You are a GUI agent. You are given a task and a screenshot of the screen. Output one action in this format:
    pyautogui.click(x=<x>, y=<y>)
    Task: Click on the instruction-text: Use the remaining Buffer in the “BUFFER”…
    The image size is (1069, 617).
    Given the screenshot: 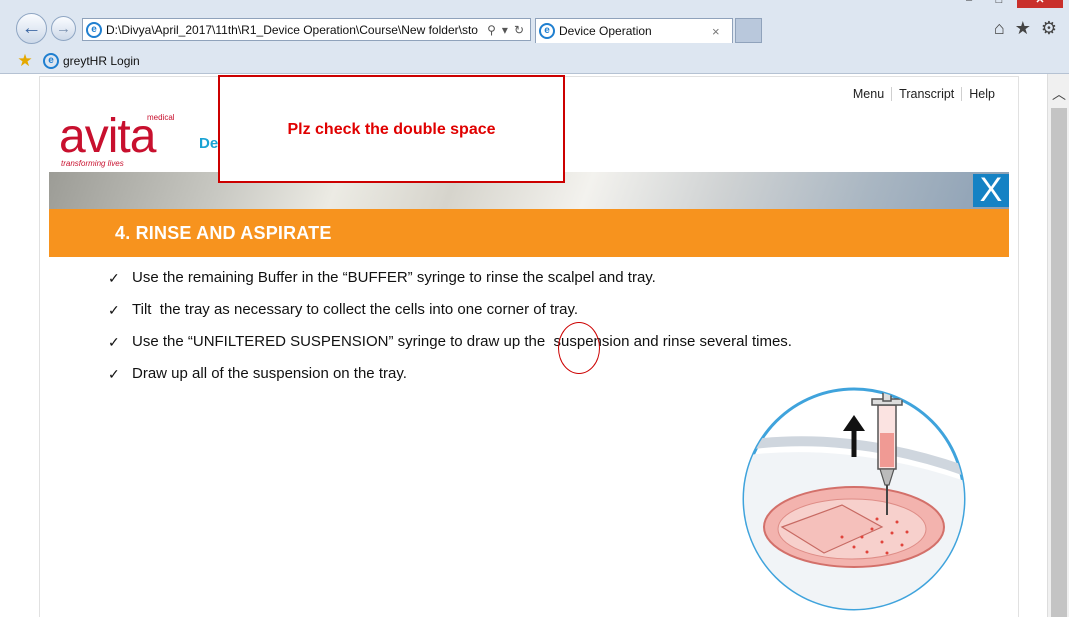 What is the action you would take?
    pyautogui.click(x=394, y=277)
    